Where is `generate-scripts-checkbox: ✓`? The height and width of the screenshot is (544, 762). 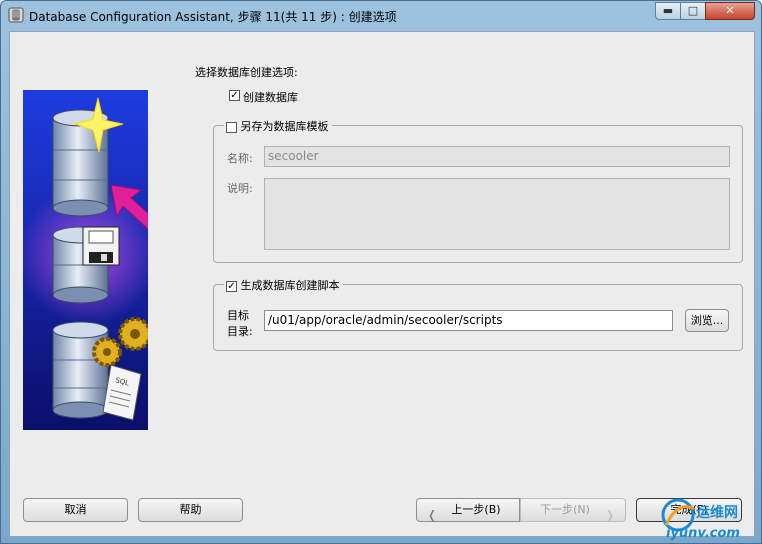 generate-scripts-checkbox: ✓ is located at coordinates (231, 286).